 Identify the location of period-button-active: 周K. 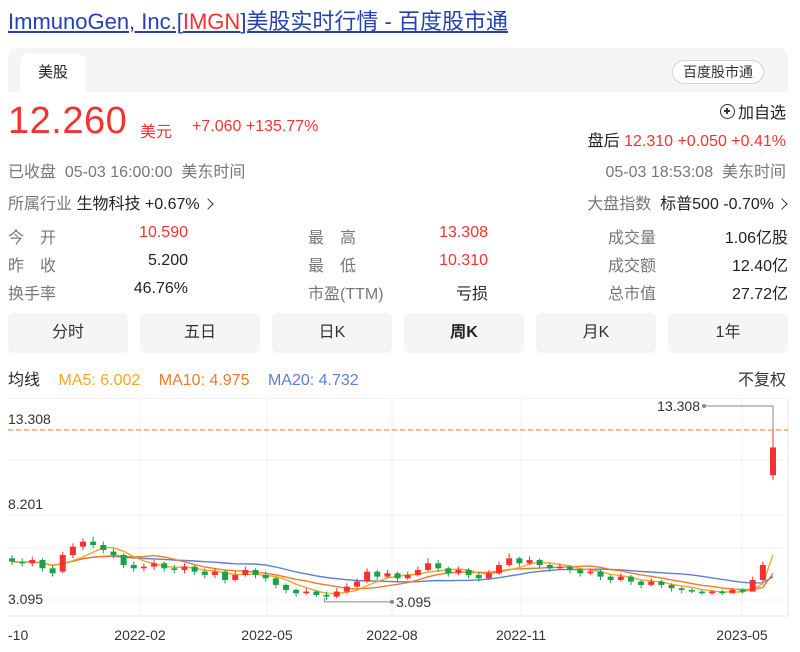
(464, 333).